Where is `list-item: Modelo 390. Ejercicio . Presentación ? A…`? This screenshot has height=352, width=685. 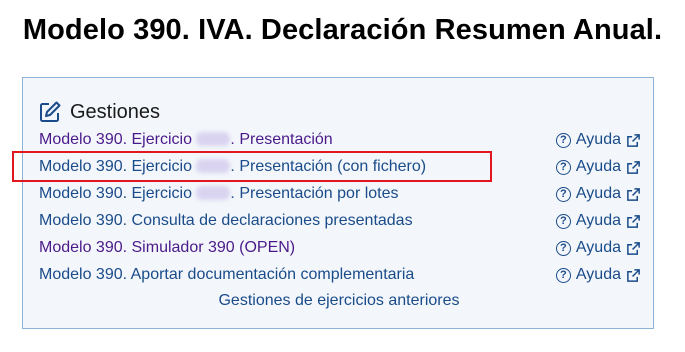
list-item: Modelo 390. Ejercicio . Presentación ? A… is located at coordinates (340, 140).